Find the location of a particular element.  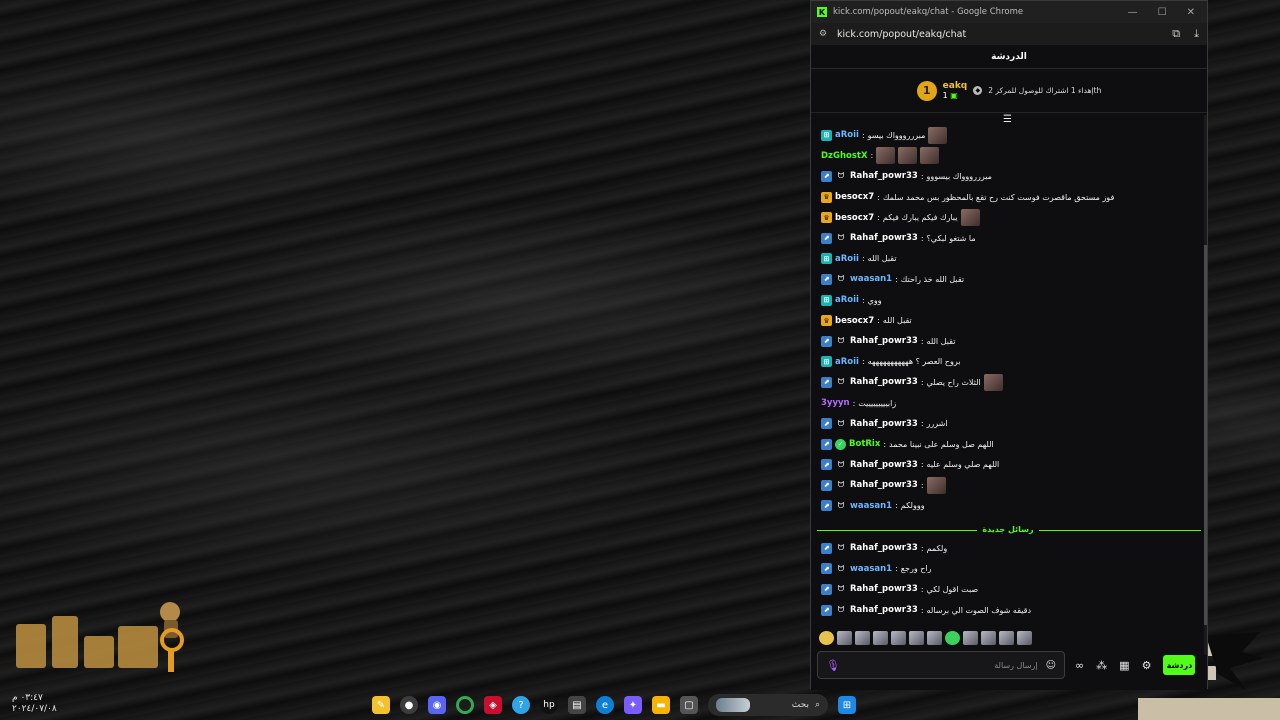

app-icon: ▢ is located at coordinates (689, 705).